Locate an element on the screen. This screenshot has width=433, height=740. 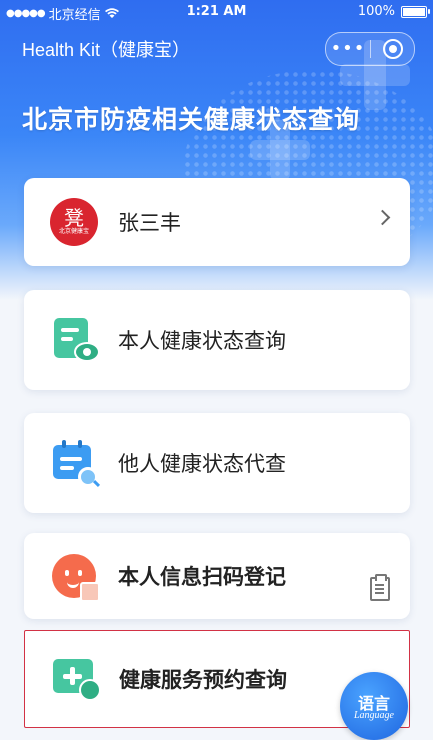
menu-label: 健康服务预约查询 is located at coordinates (203, 680).